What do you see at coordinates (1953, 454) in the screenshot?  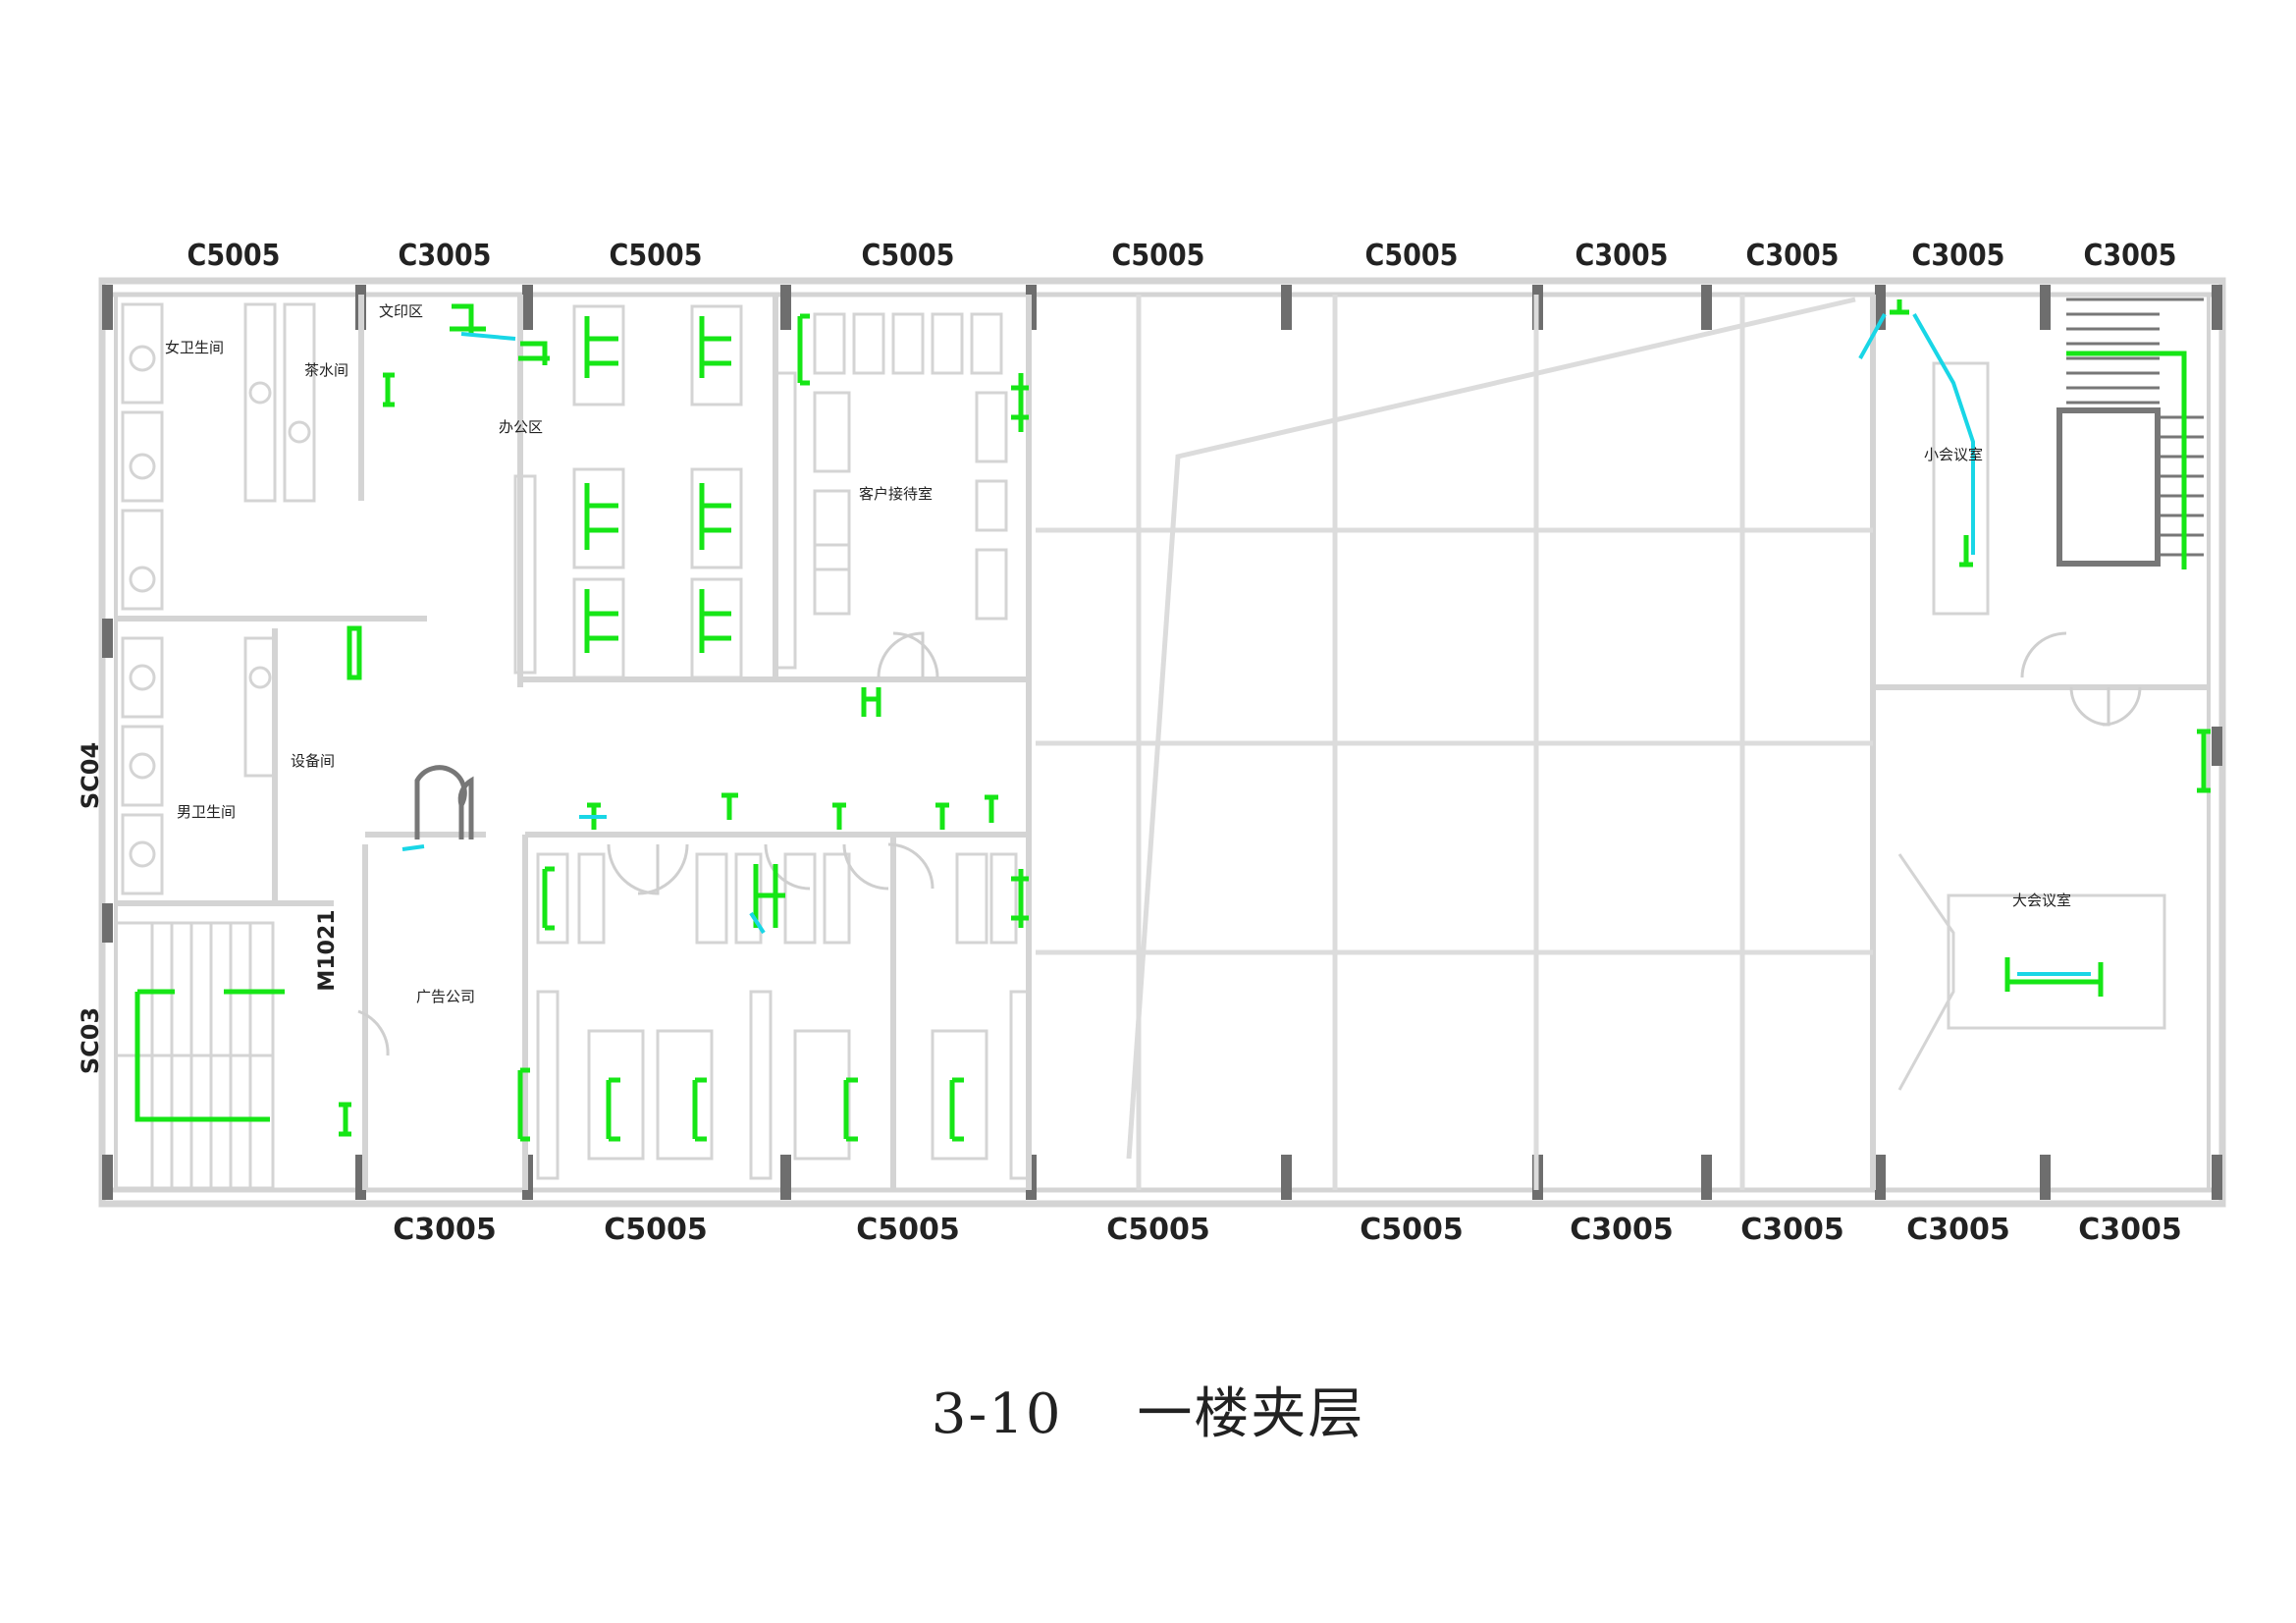 I see `room-label-small-meeting-room: 小会议室` at bounding box center [1953, 454].